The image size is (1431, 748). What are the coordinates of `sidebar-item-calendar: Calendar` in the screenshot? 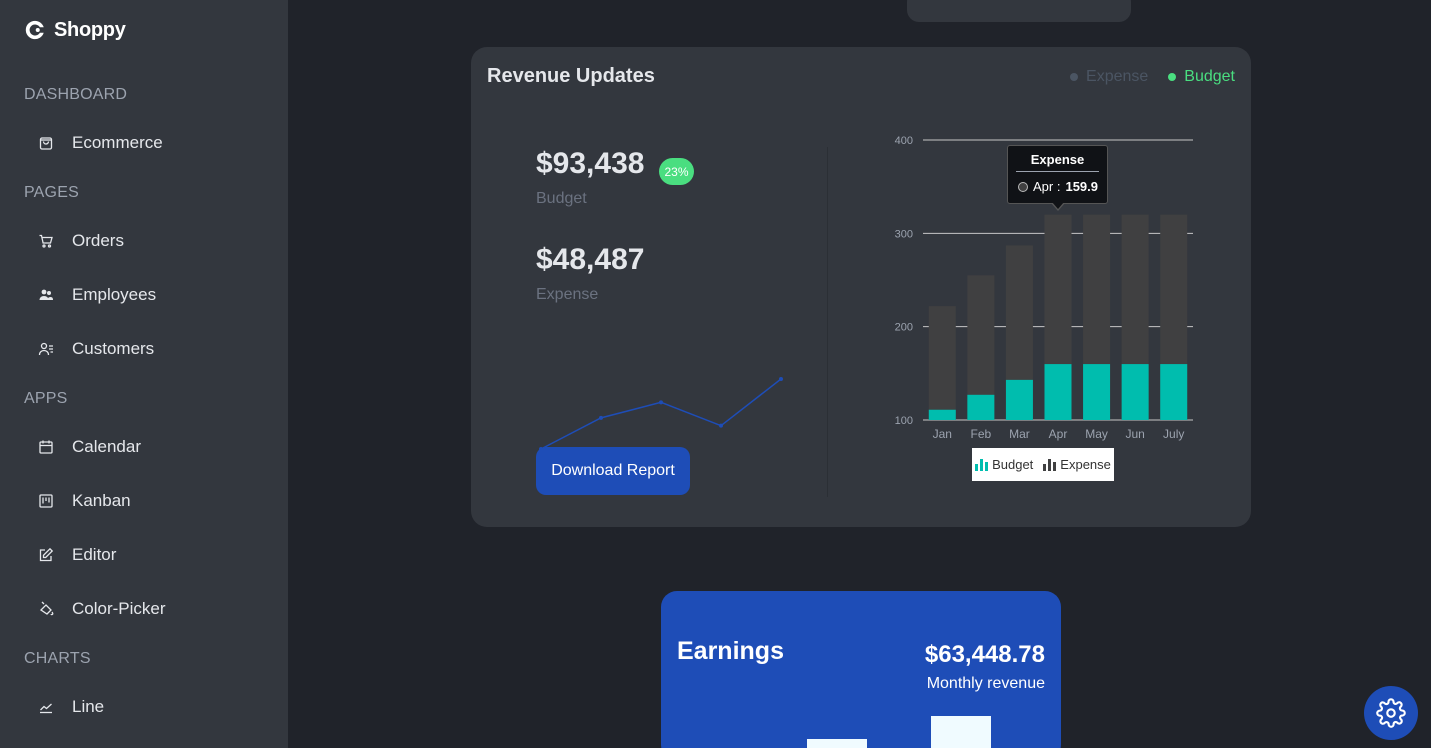 It's located at (149, 447).